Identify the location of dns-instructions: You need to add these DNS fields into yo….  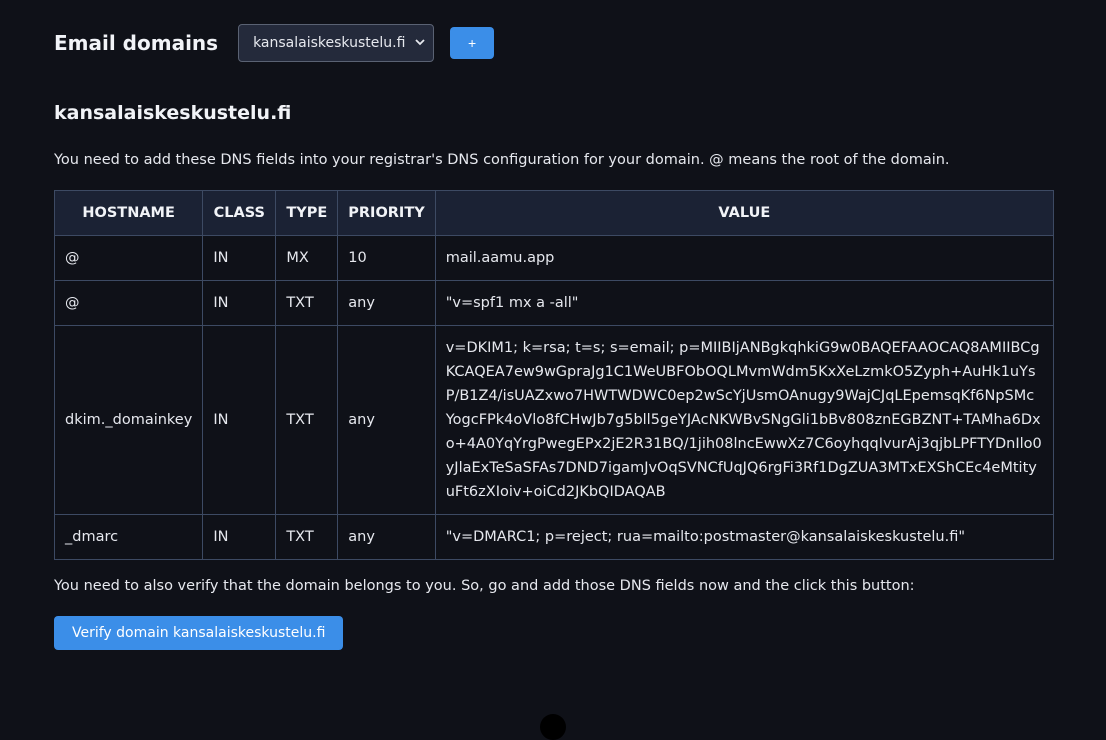
(502, 160).